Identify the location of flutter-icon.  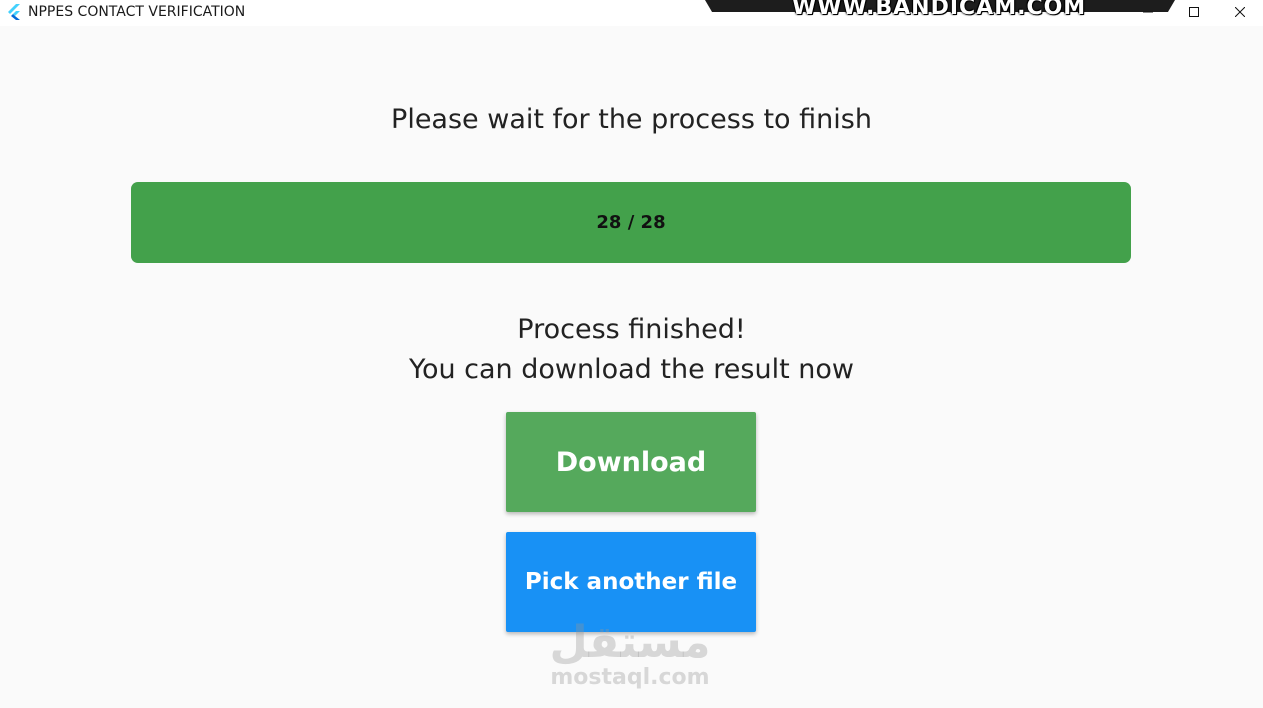
(15, 12).